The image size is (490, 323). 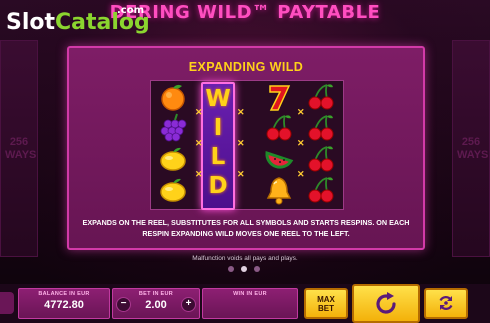 I want to click on wild-letter-d: D, so click(x=218, y=186).